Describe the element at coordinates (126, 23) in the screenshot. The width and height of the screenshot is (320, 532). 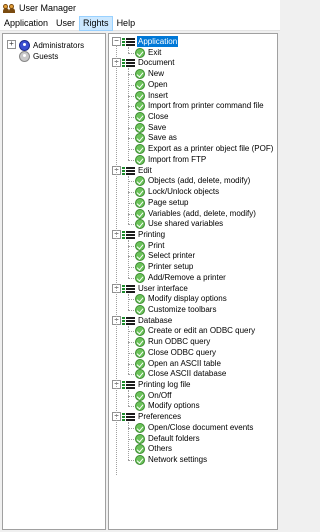
I see `menu-help: Help` at that location.